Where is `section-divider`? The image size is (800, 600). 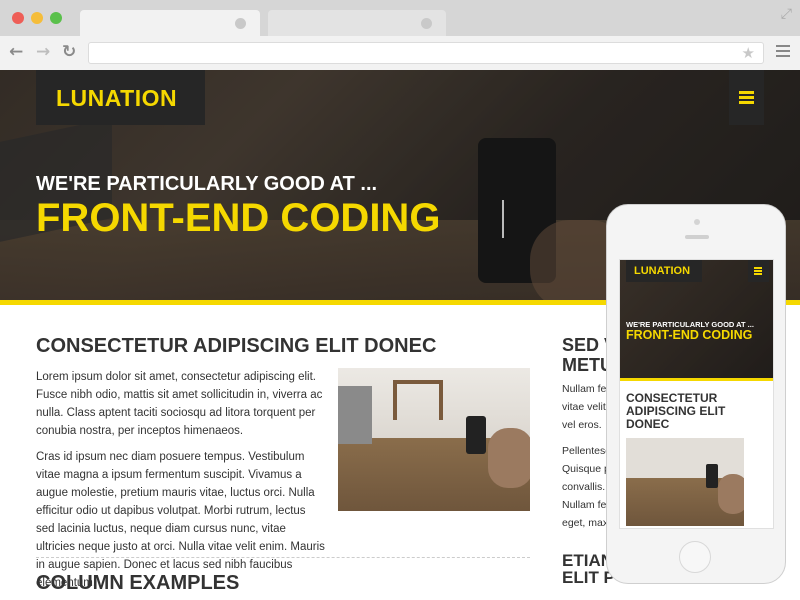 section-divider is located at coordinates (283, 557).